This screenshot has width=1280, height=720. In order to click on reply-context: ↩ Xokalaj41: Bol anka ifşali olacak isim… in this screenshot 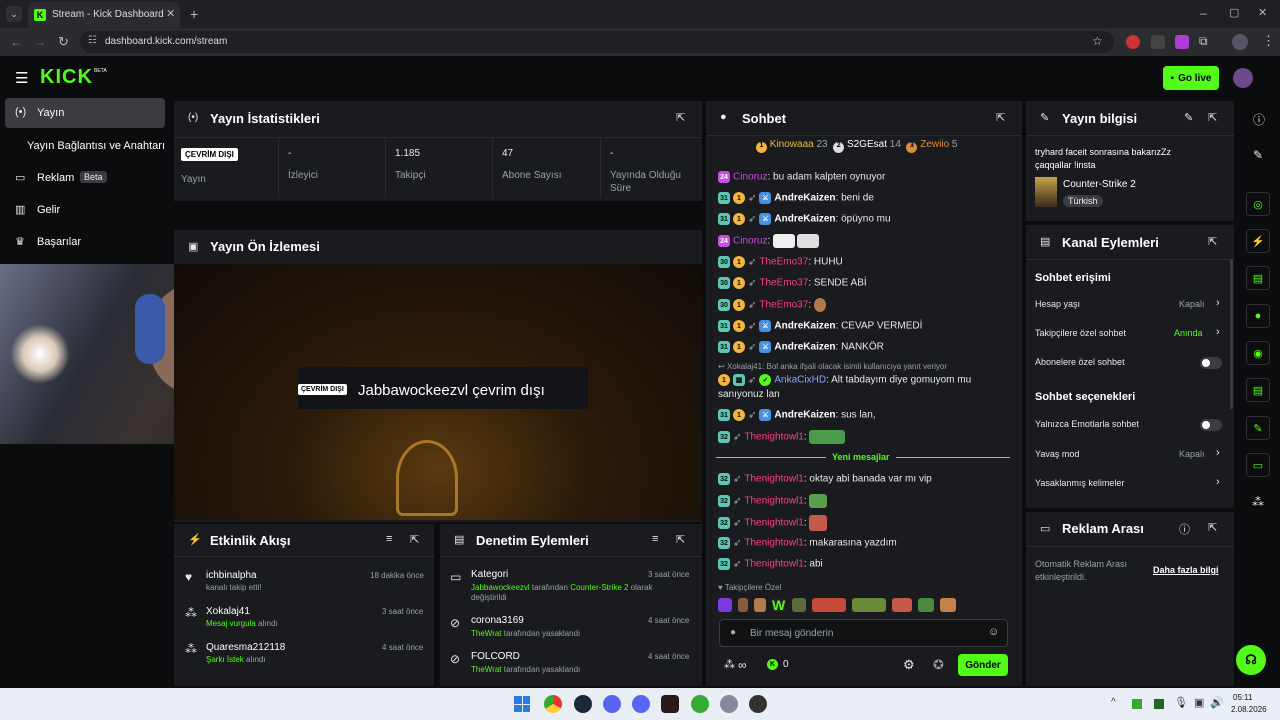, I will do `click(832, 366)`.